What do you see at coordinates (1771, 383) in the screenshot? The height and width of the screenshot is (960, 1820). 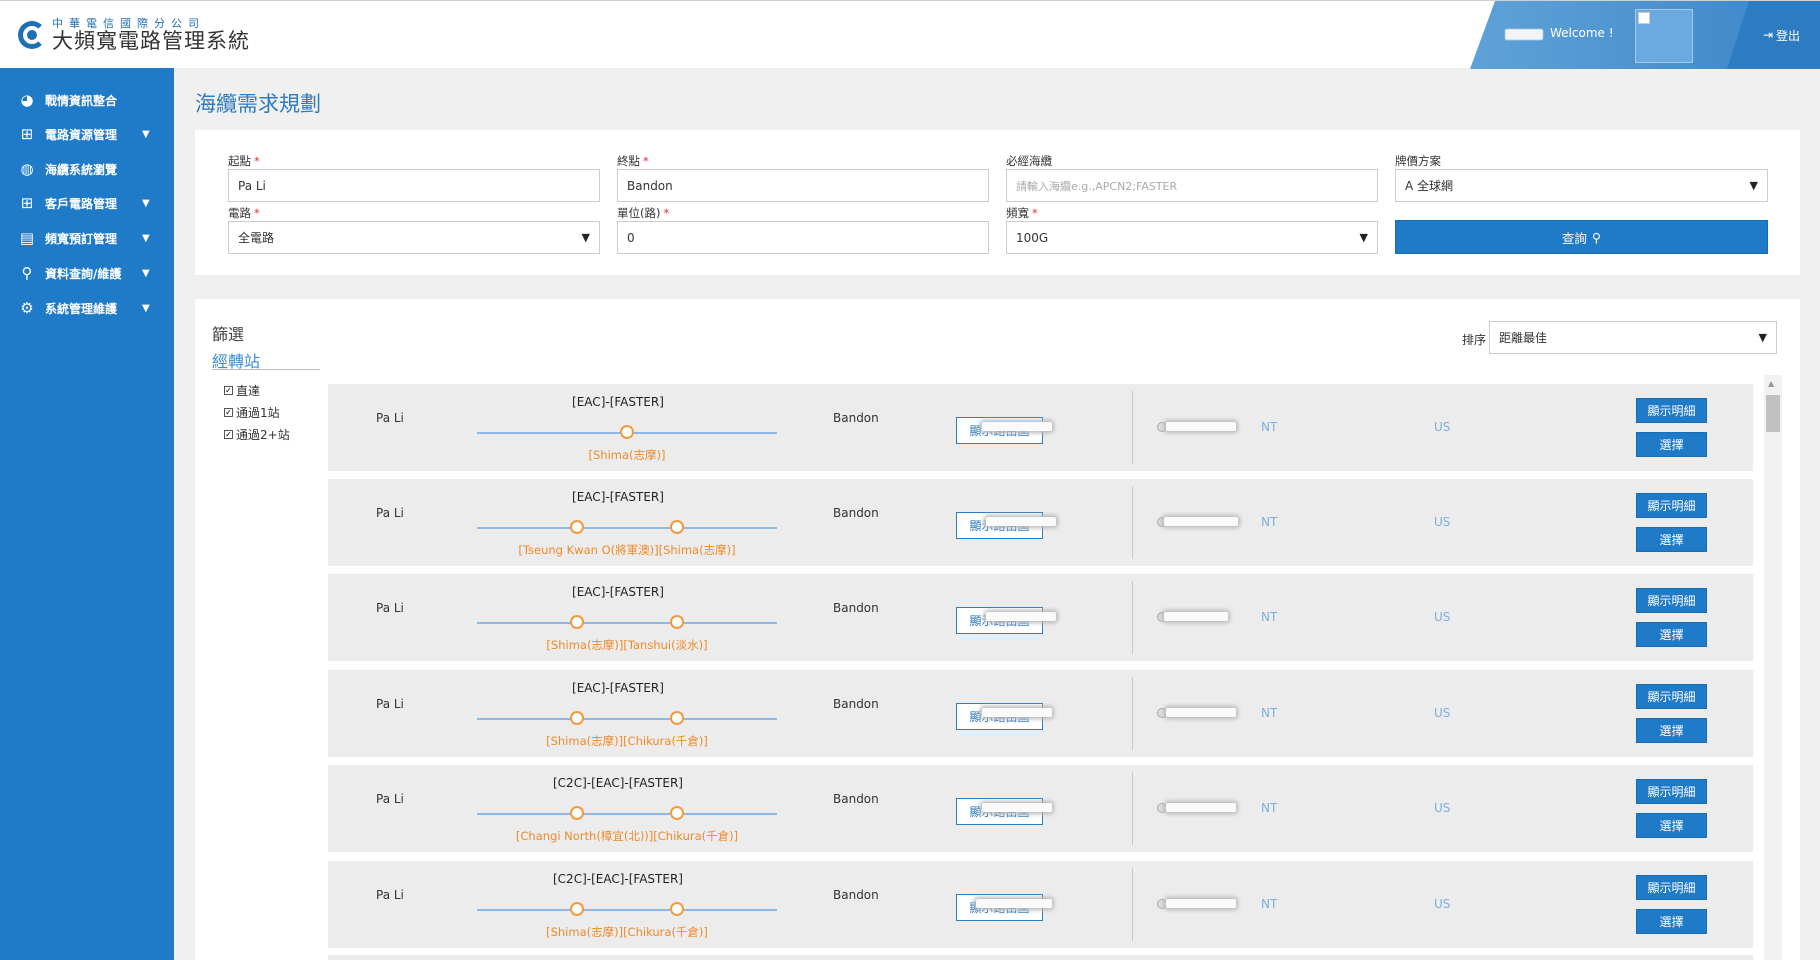 I see `scroll-up-arrow-icon: ▲` at bounding box center [1771, 383].